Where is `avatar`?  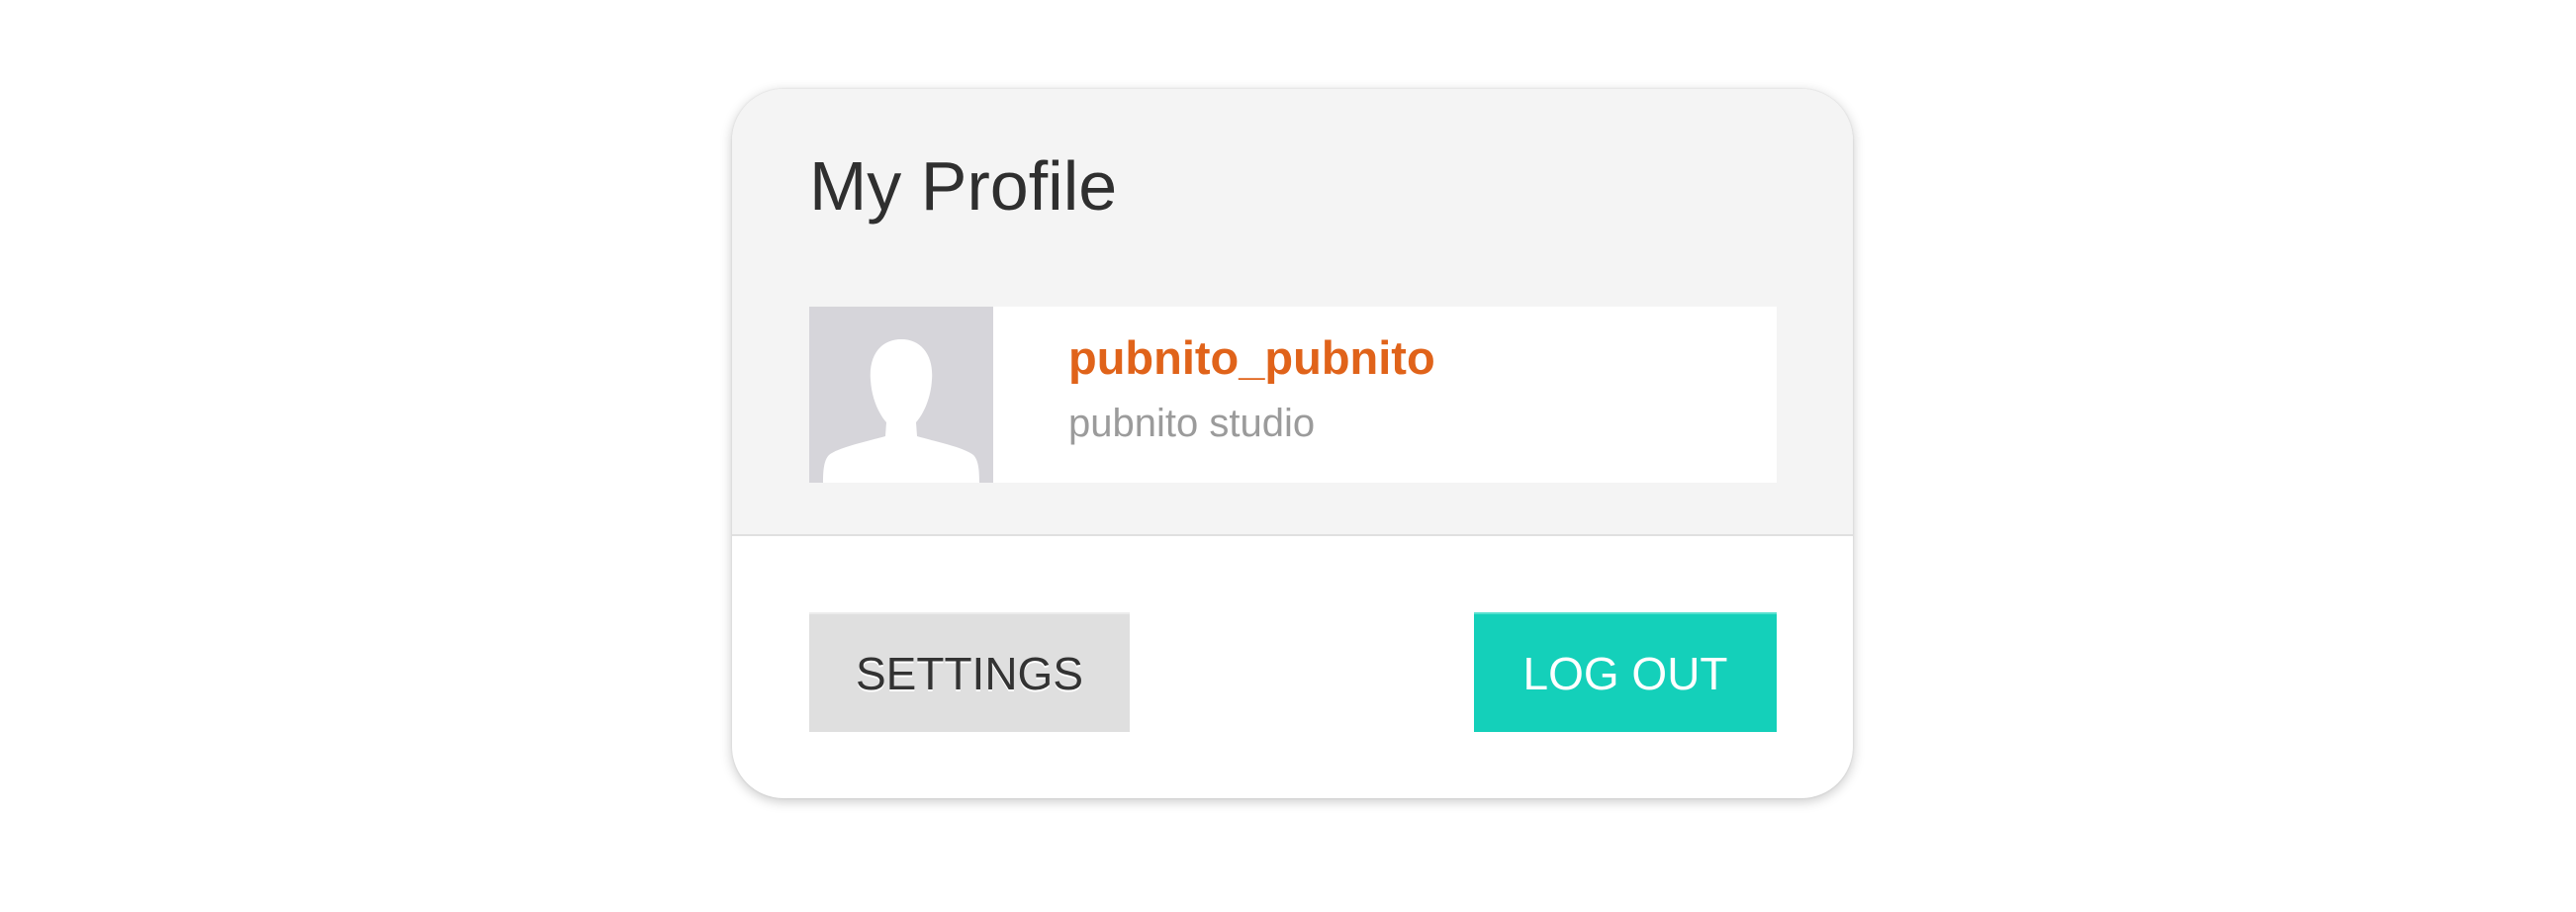
avatar is located at coordinates (901, 395).